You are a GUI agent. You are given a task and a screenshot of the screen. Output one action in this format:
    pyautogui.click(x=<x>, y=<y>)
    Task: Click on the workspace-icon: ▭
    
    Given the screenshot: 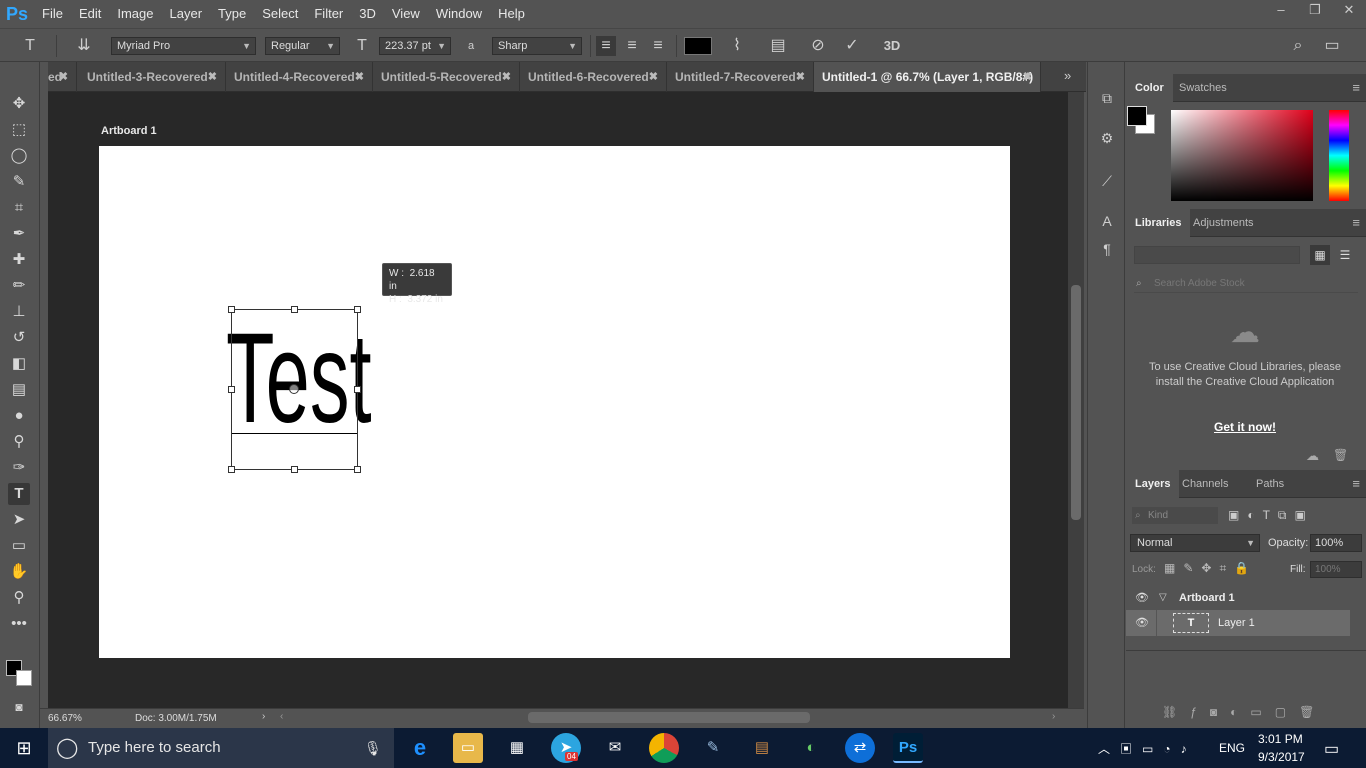 What is the action you would take?
    pyautogui.click(x=1332, y=46)
    